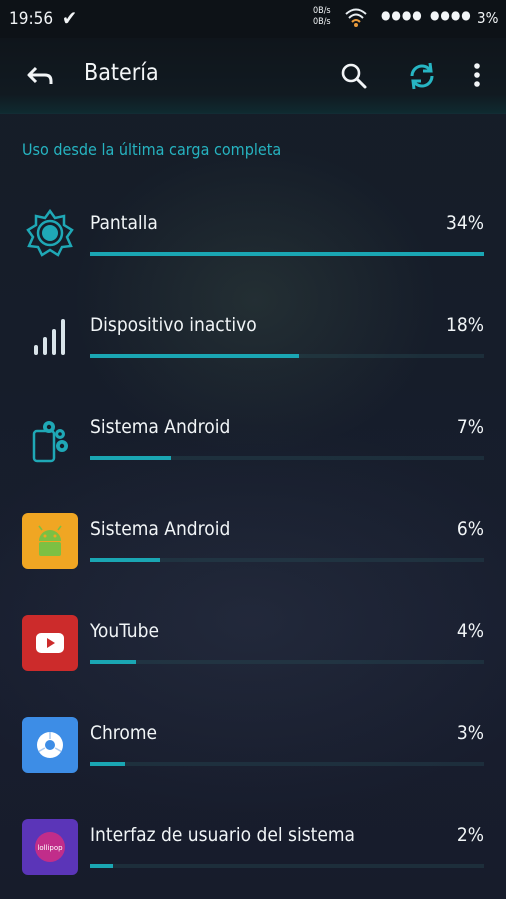 This screenshot has height=899, width=506. I want to click on net-up-label: 0B/s, so click(322, 11).